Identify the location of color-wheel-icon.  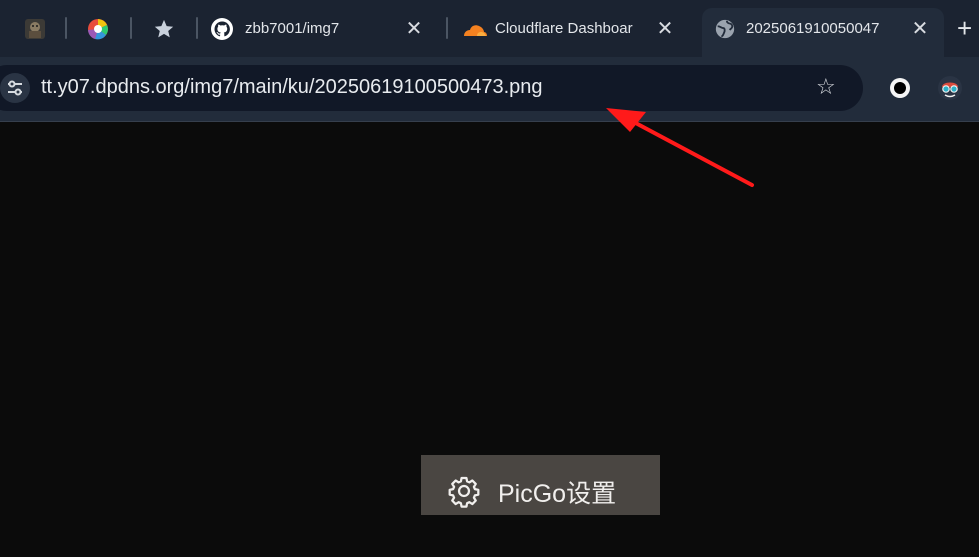
(98, 29).